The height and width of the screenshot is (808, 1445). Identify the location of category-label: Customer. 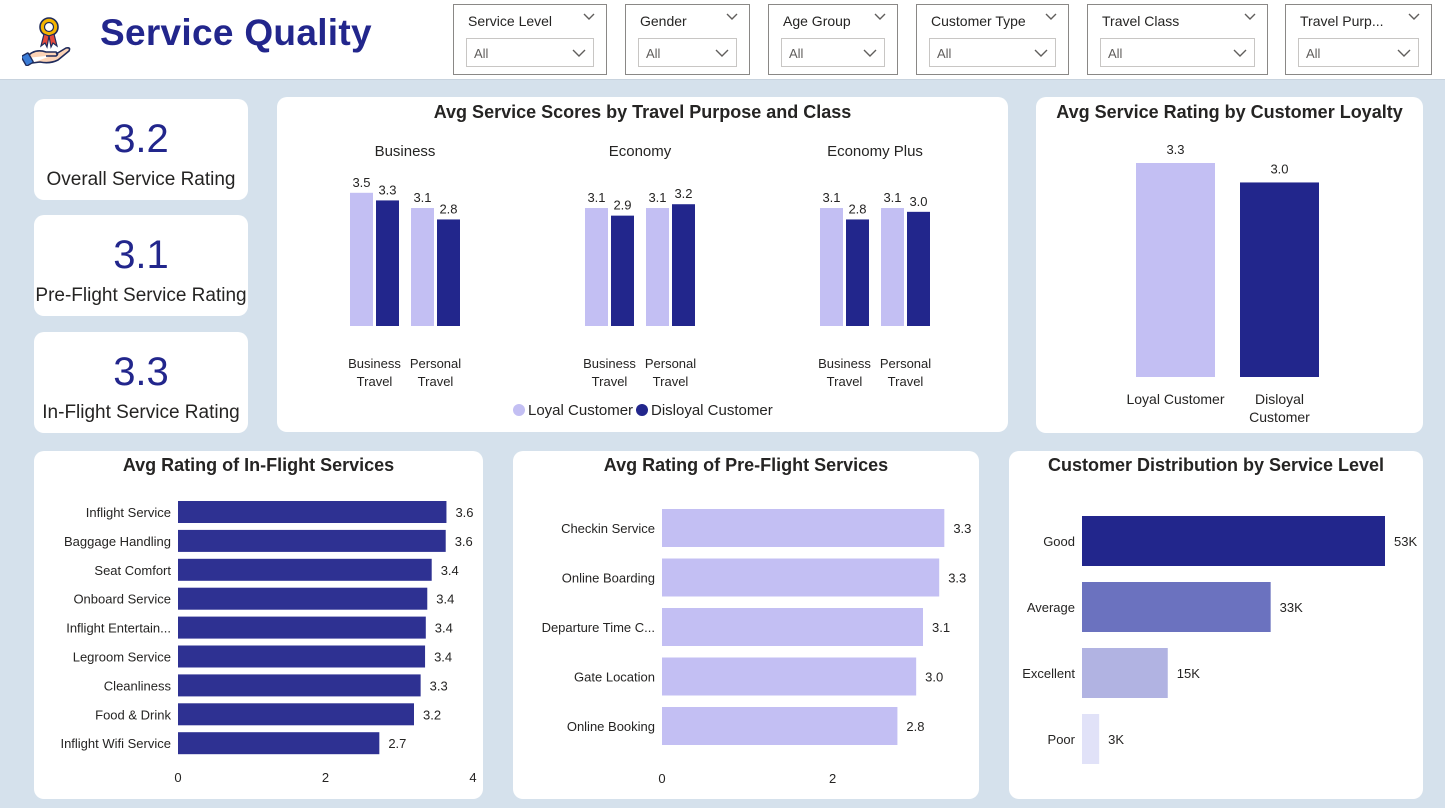
(1279, 417).